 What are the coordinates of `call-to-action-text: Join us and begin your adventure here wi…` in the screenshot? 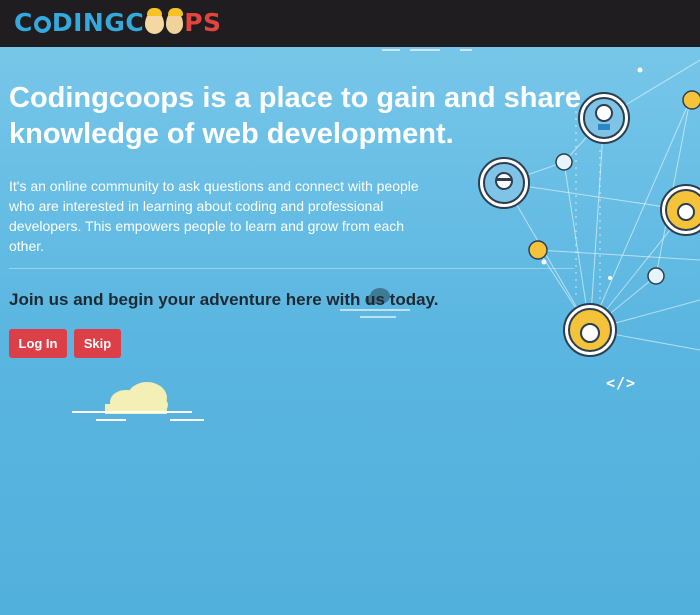 It's located at (224, 299).